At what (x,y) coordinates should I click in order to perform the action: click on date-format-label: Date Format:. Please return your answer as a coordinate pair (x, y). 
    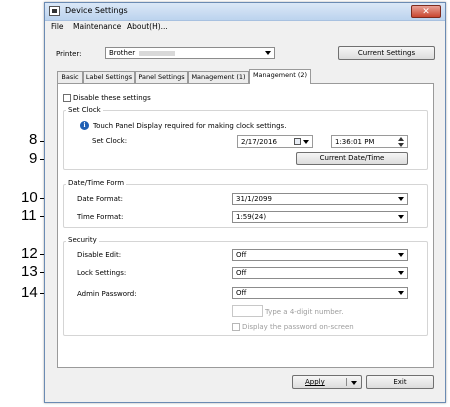
    Looking at the image, I should click on (100, 199).